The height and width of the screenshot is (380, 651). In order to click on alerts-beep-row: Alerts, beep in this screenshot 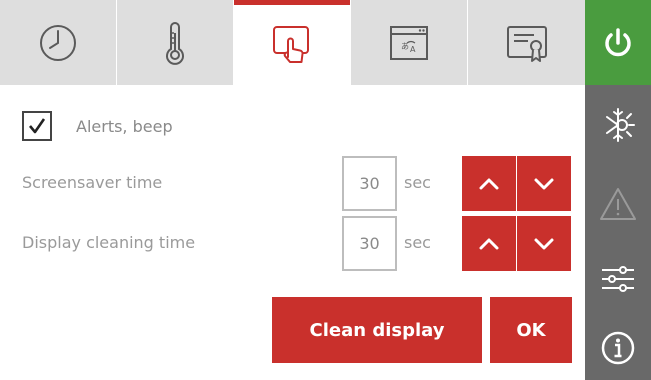, I will do `click(97, 126)`.